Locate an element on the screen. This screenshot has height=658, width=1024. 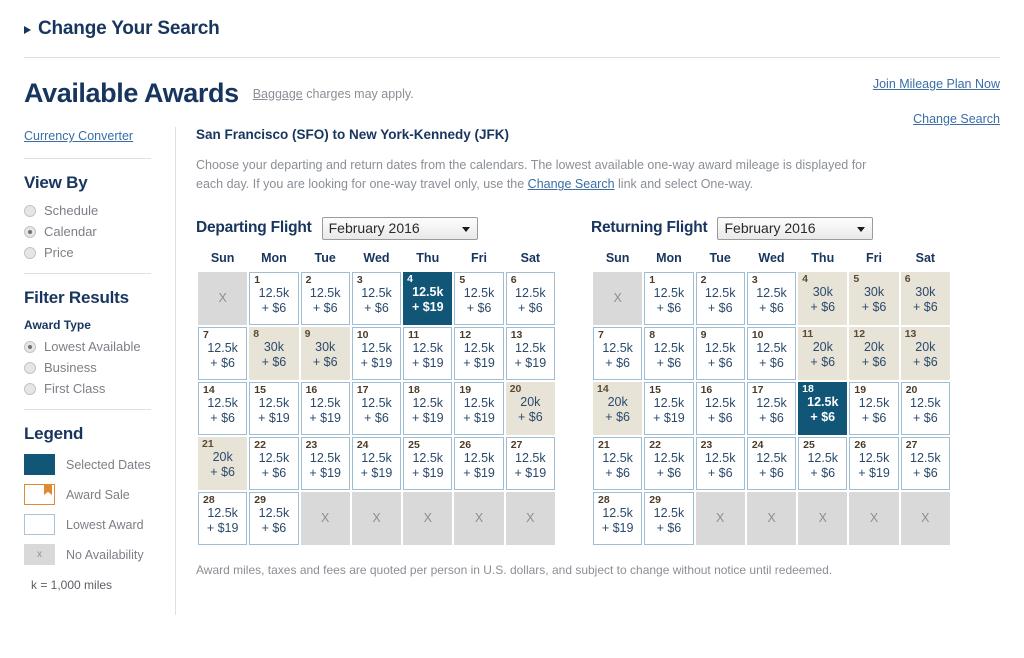
calendar-cell-daynumber: 15 is located at coordinates (655, 389).